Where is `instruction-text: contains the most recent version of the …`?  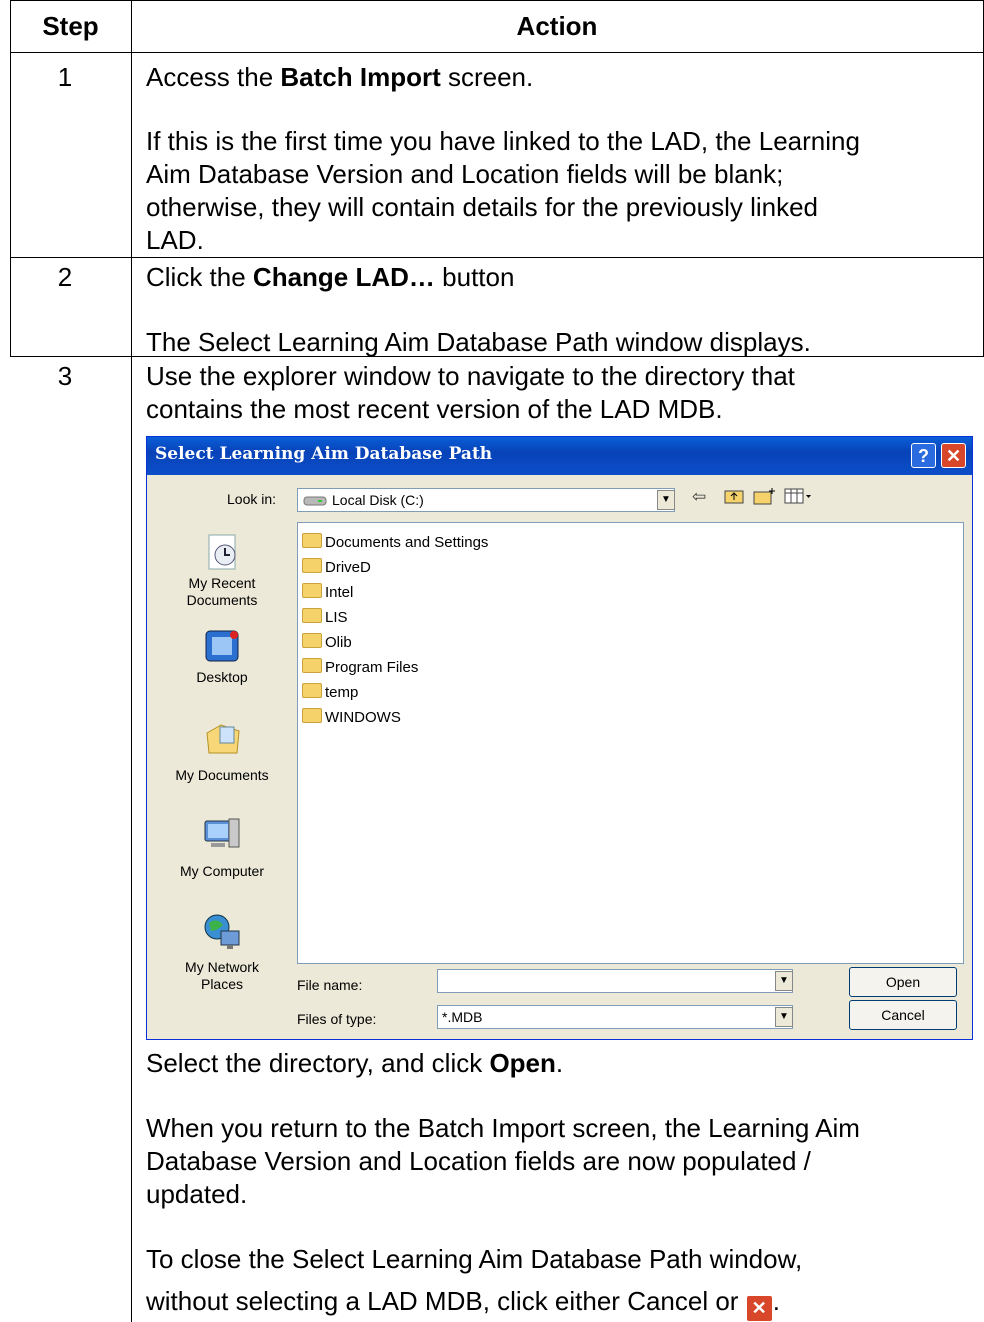
instruction-text: contains the most recent version of the … is located at coordinates (434, 409).